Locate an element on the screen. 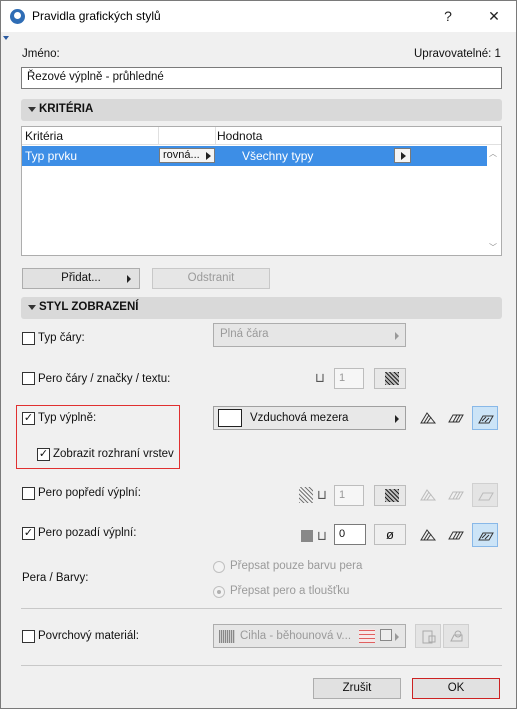 Image resolution: width=517 pixels, height=709 pixels. material-catalog-icon is located at coordinates (428, 636).